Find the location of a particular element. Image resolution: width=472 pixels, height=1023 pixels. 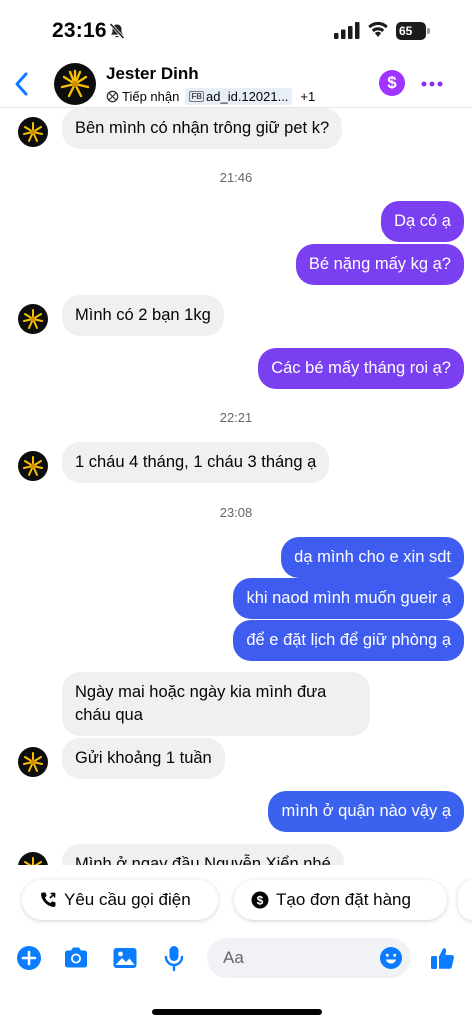

like-icon is located at coordinates (443, 958).